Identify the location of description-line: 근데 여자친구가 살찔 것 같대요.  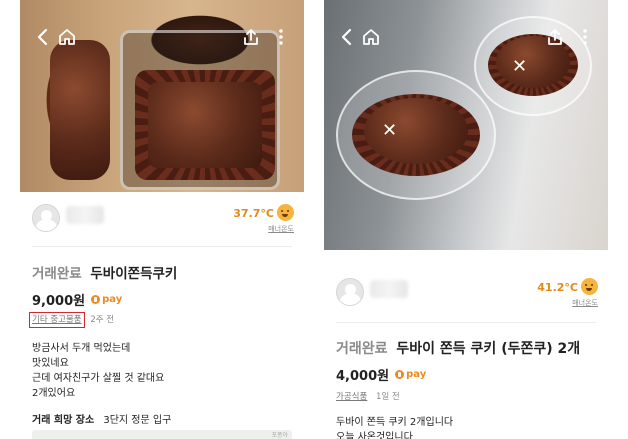
(98, 378).